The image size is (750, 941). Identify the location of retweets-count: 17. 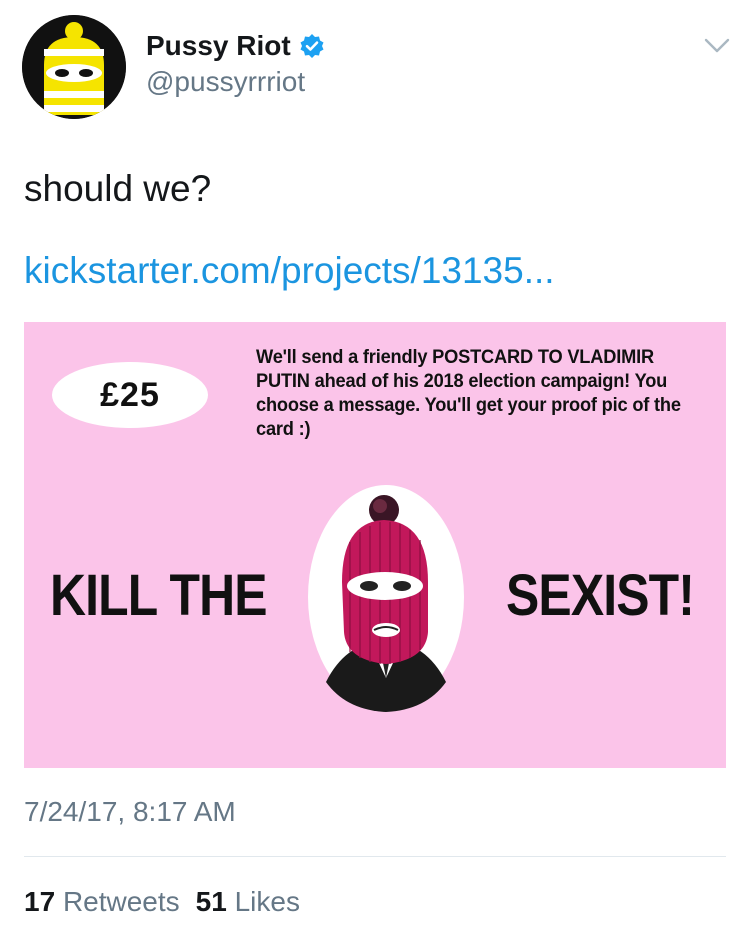
(40, 901).